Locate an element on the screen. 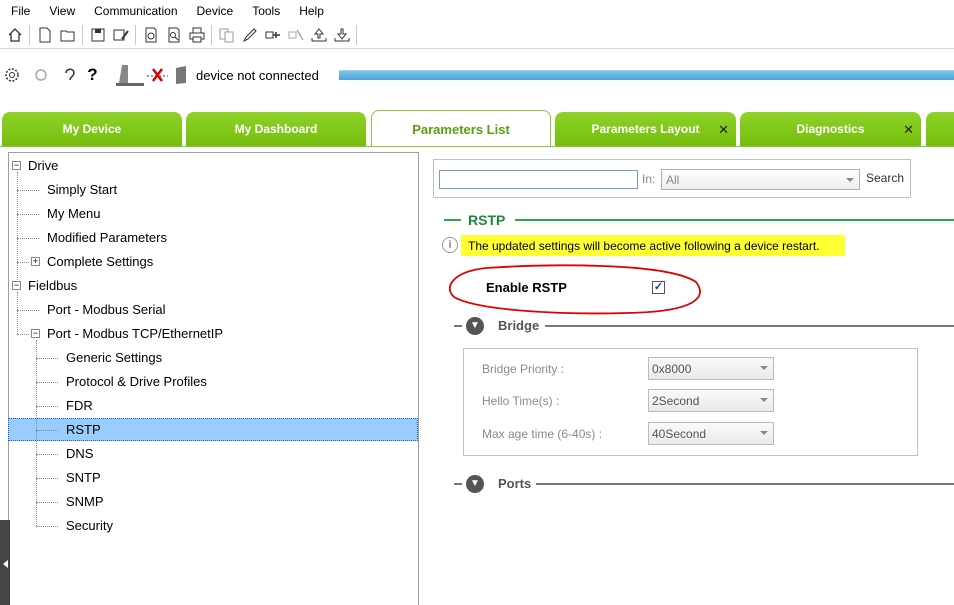 This screenshot has height=605, width=954. compare-icon is located at coordinates (226, 35).